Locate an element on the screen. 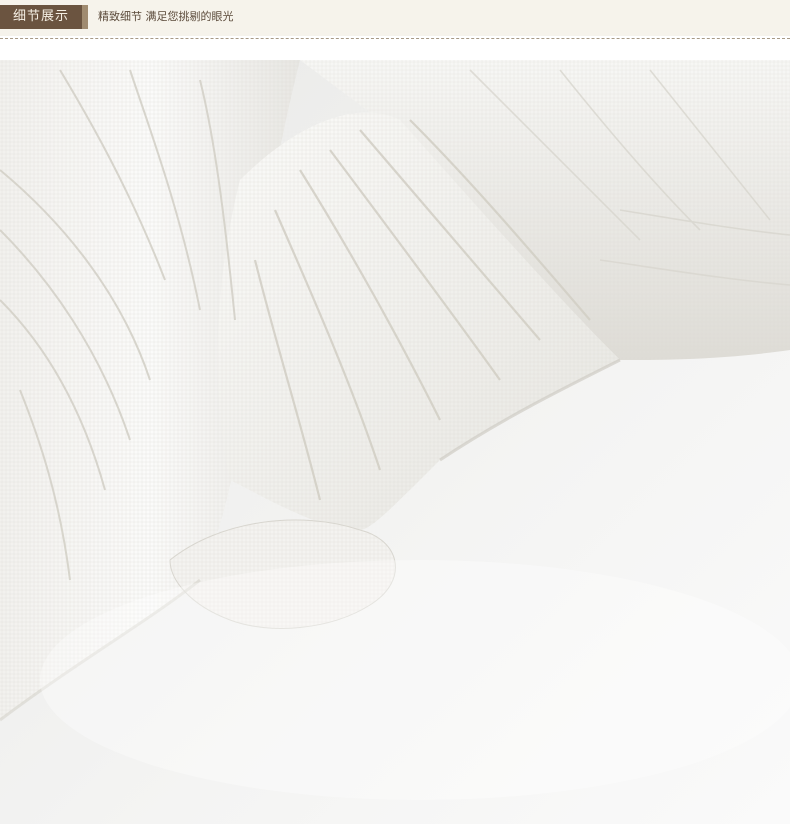 Image resolution: width=790 pixels, height=824 pixels. header-divider is located at coordinates (395, 38).